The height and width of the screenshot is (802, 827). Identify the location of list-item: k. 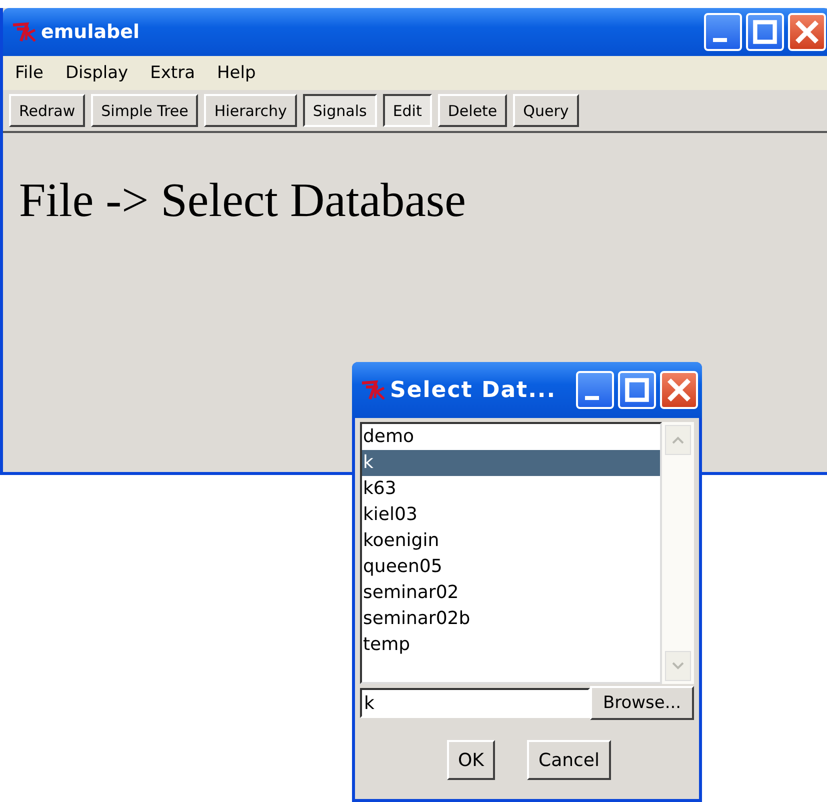
(511, 463).